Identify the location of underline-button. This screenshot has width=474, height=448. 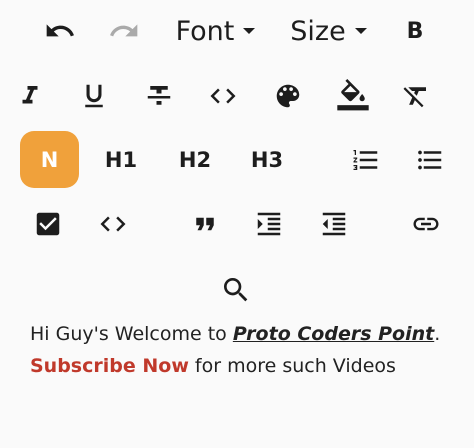
(94, 96).